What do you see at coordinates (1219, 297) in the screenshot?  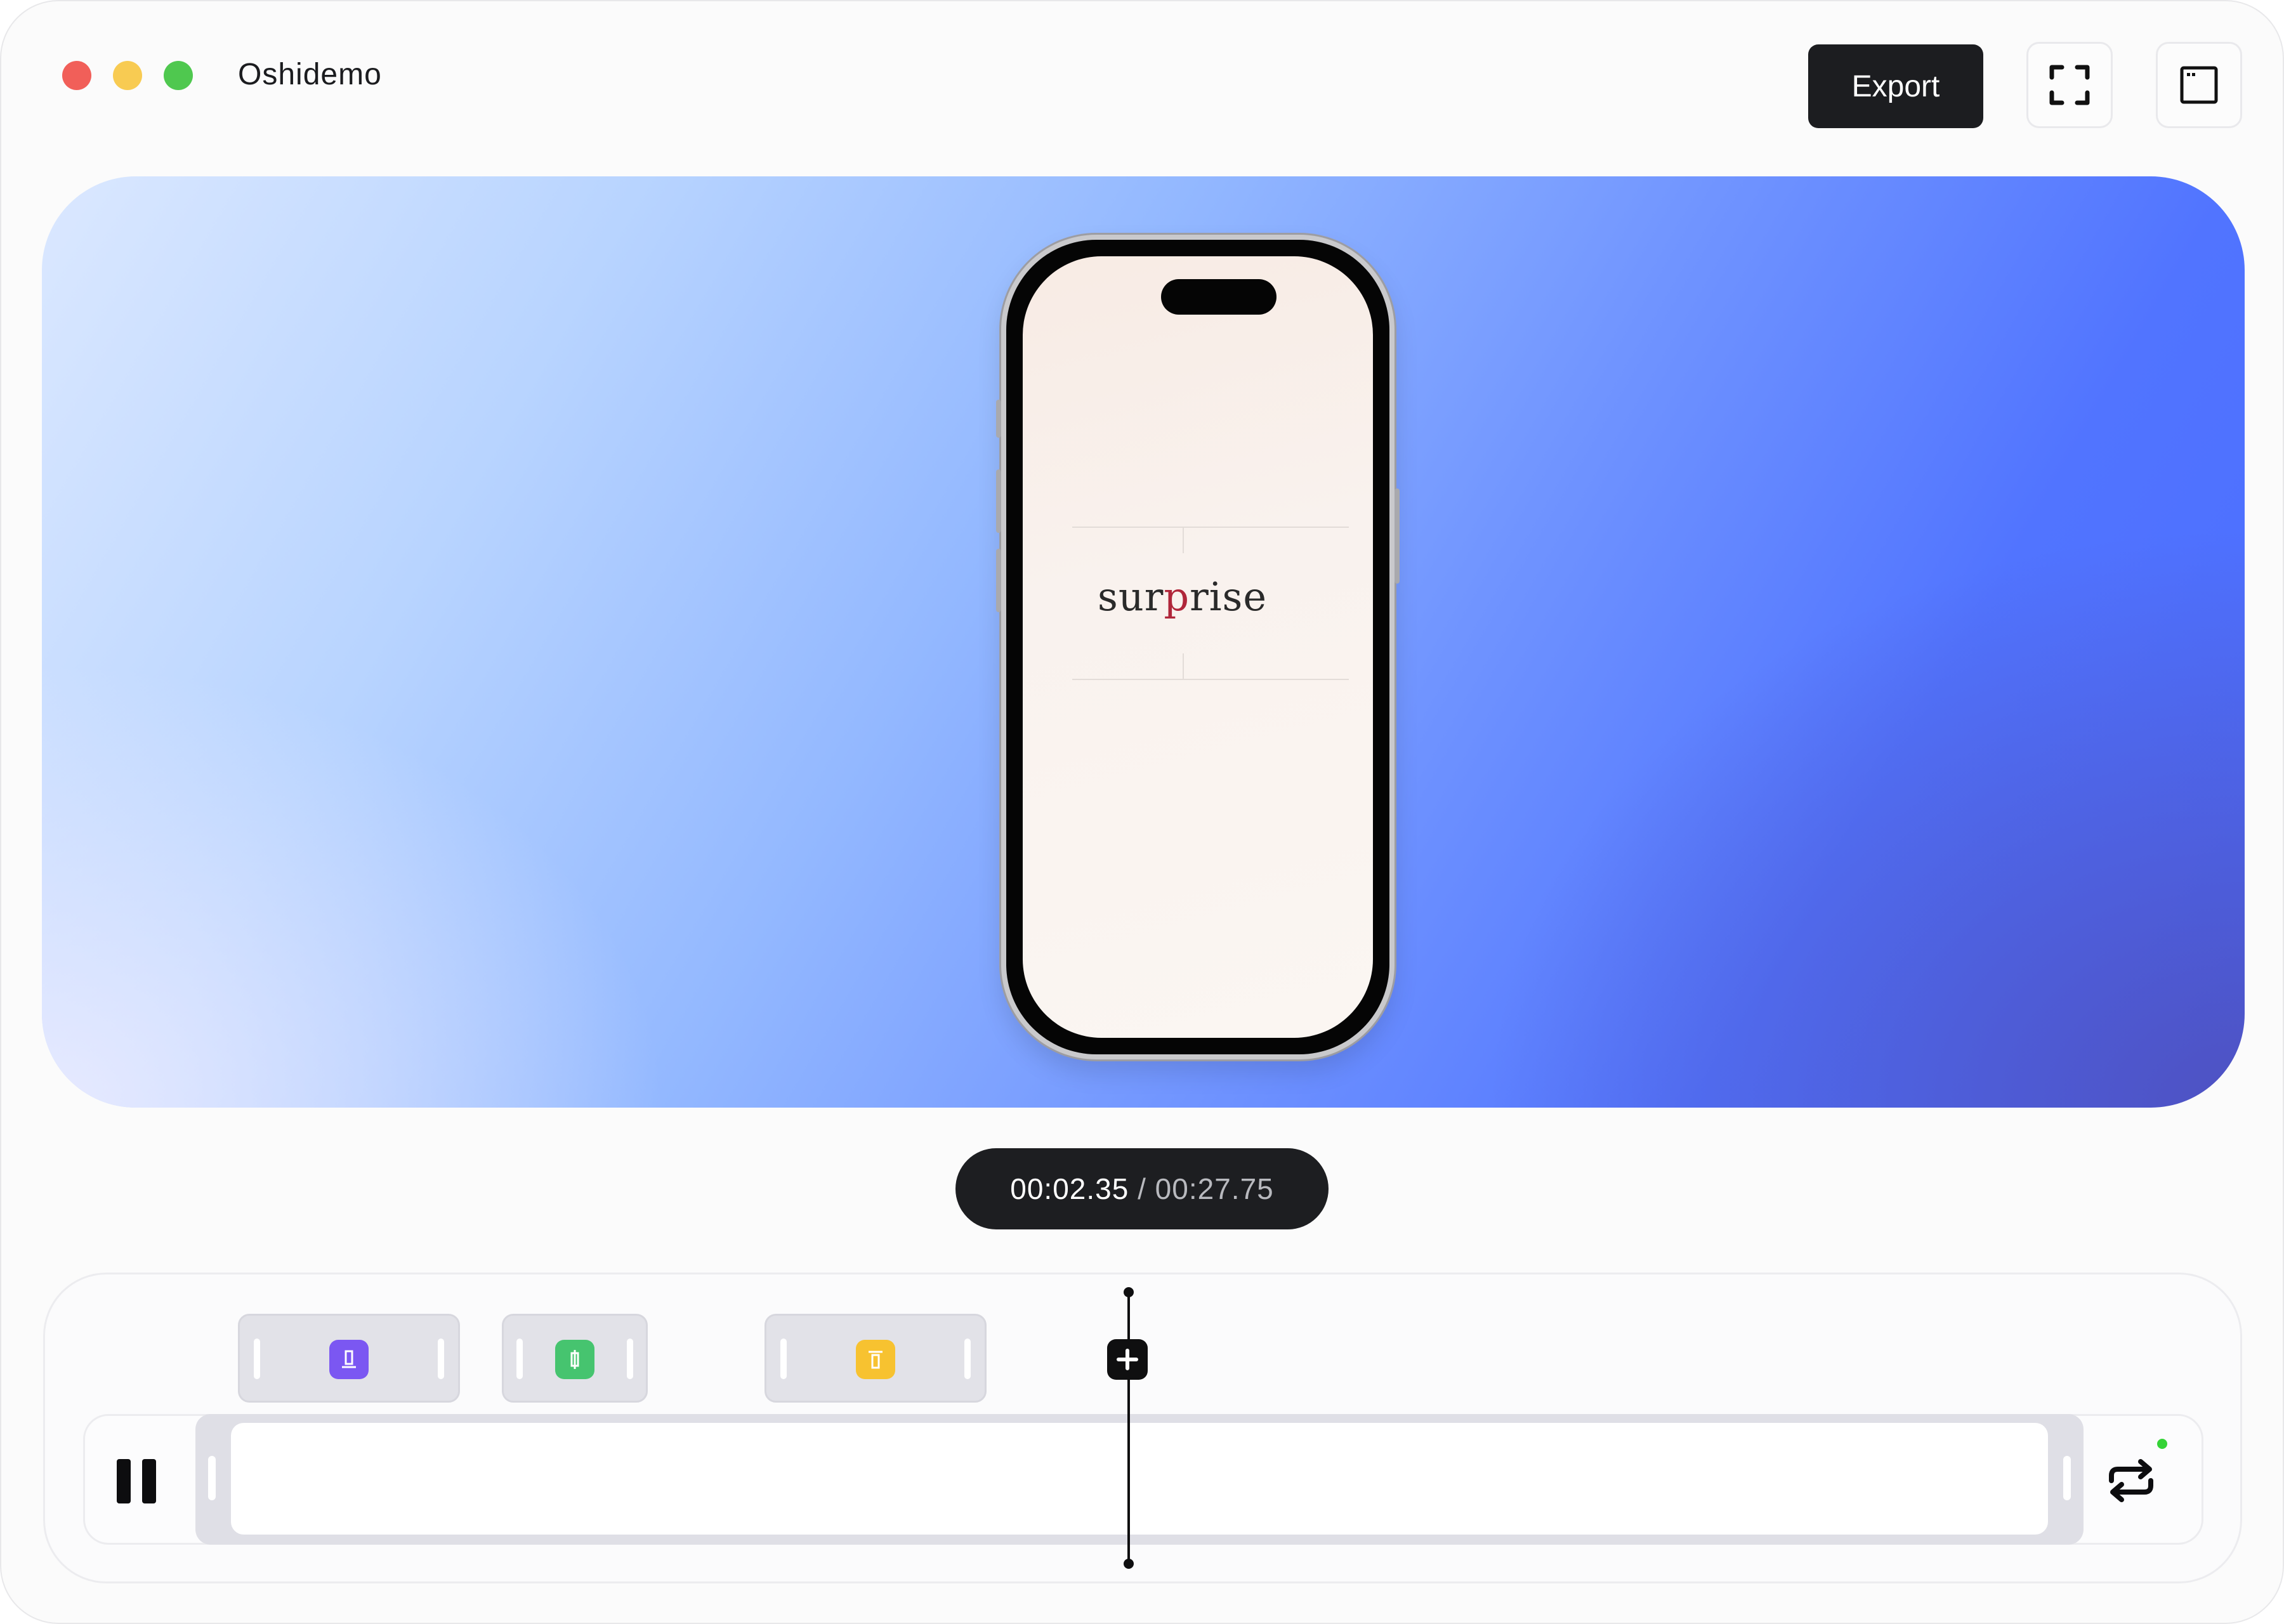 I see `dynamic-island` at bounding box center [1219, 297].